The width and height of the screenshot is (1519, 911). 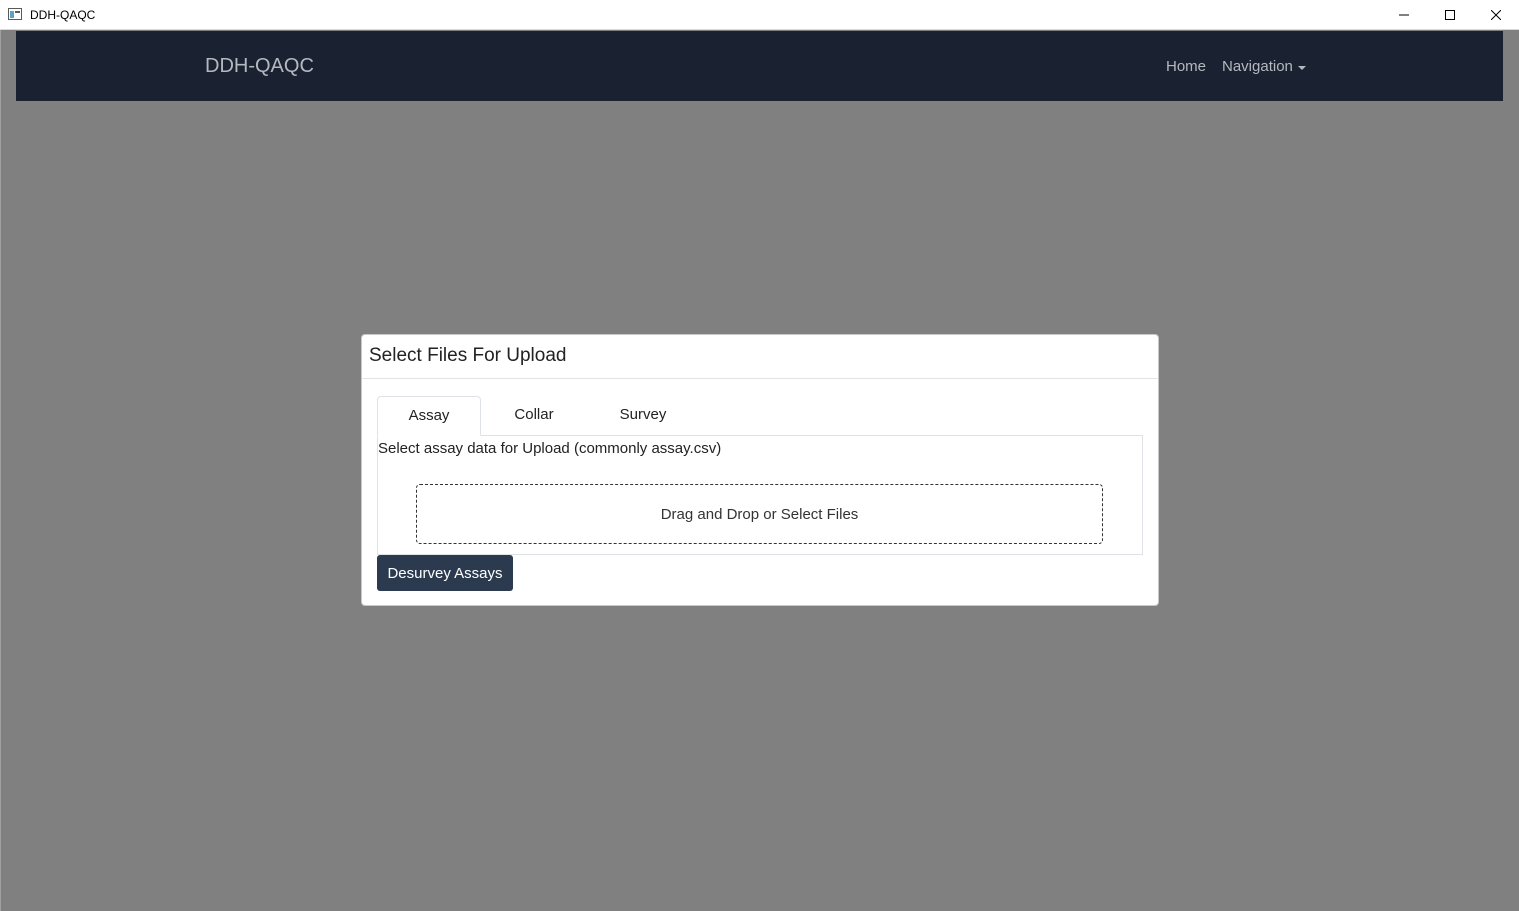 I want to click on navbar: DDH-QAQC Home Navigation, so click(x=759, y=66).